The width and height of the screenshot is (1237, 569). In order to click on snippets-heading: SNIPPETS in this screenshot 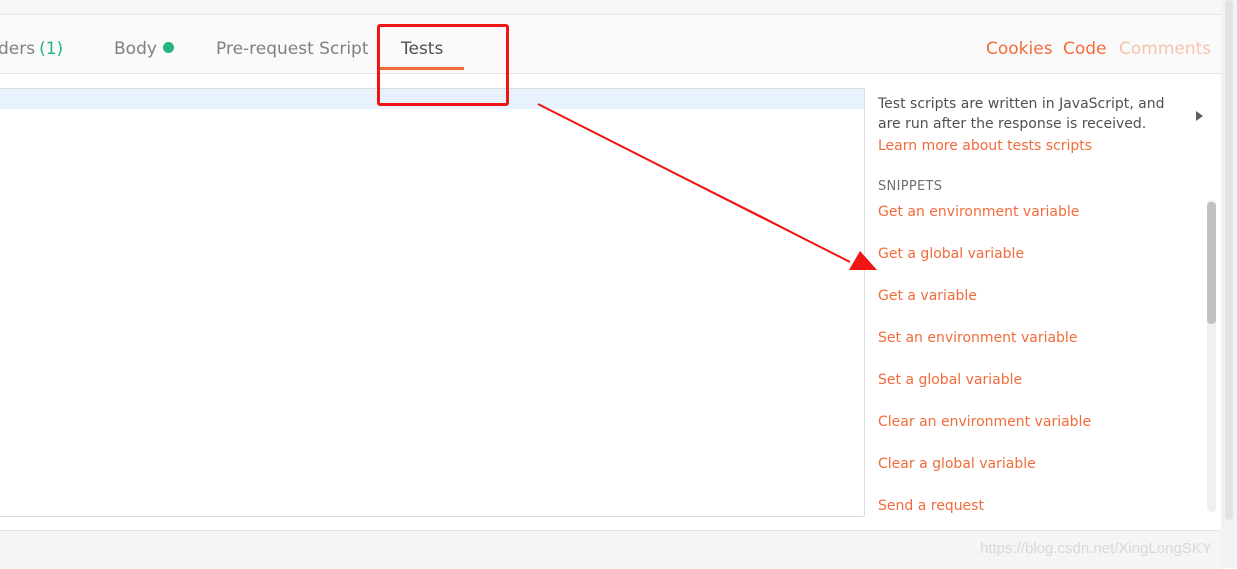, I will do `click(910, 186)`.